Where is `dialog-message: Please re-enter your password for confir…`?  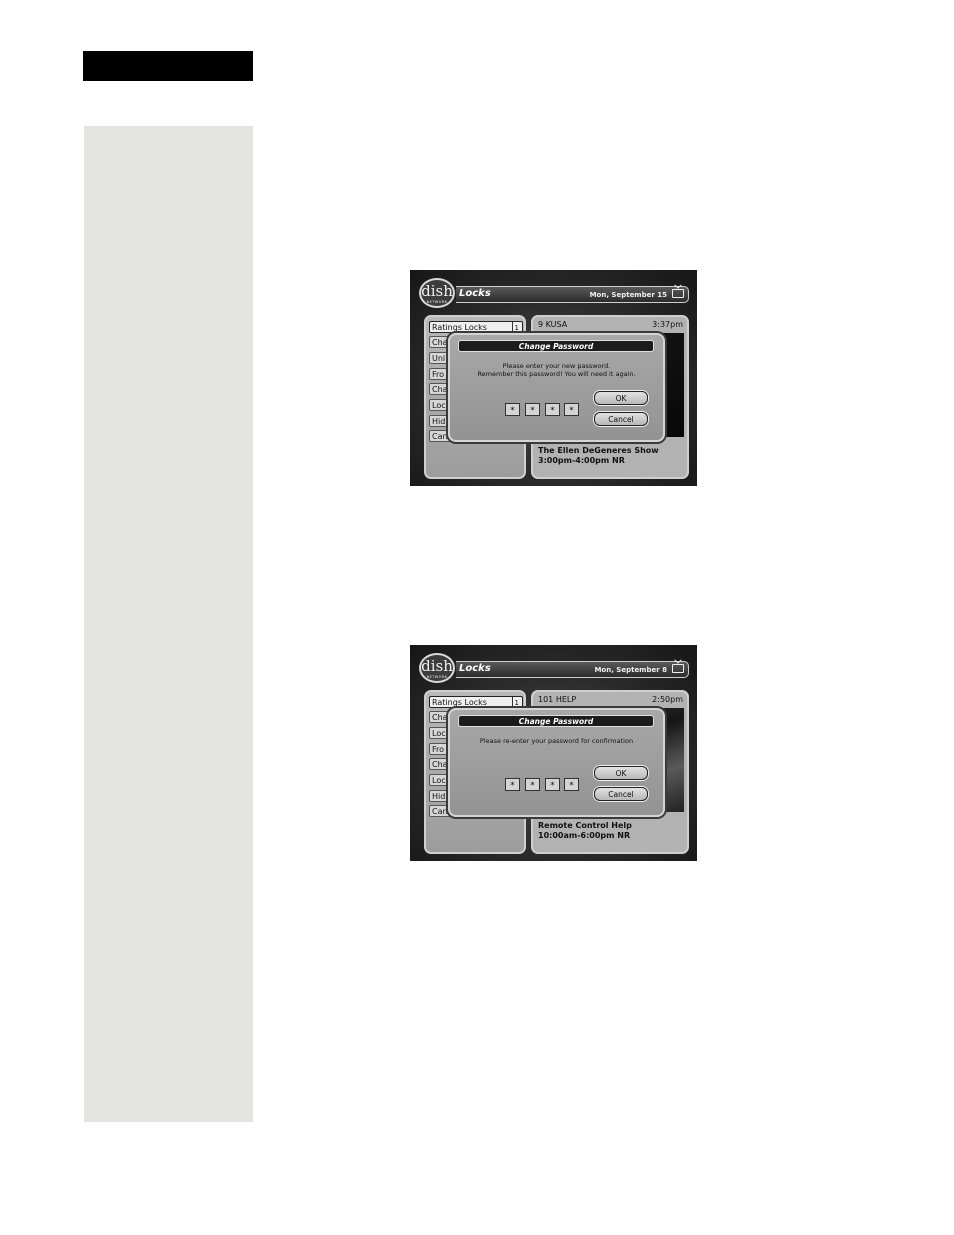
dialog-message: Please re-enter your password for confir… is located at coordinates (556, 741).